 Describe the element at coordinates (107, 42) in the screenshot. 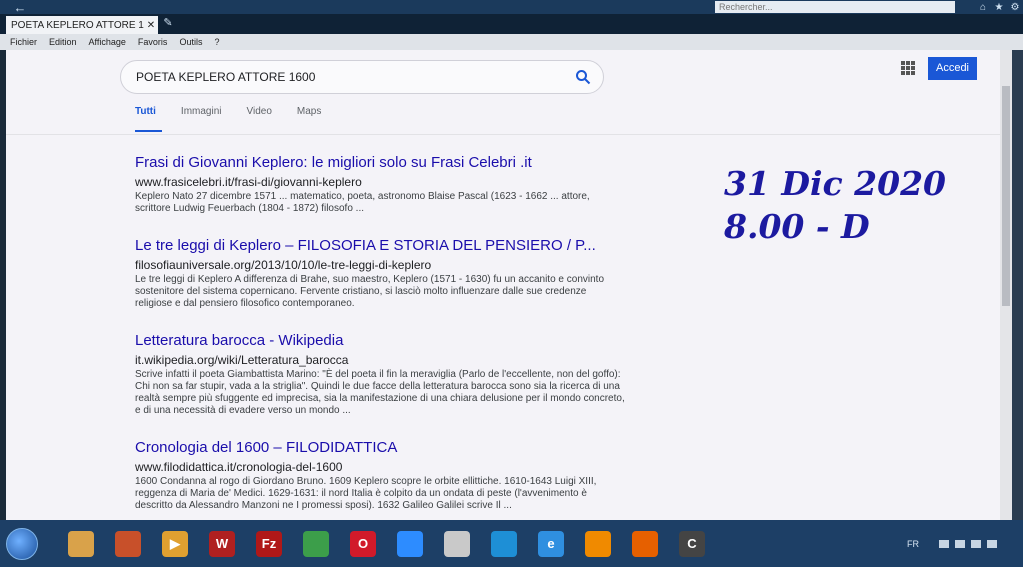

I see `menu-view: Affichage` at that location.